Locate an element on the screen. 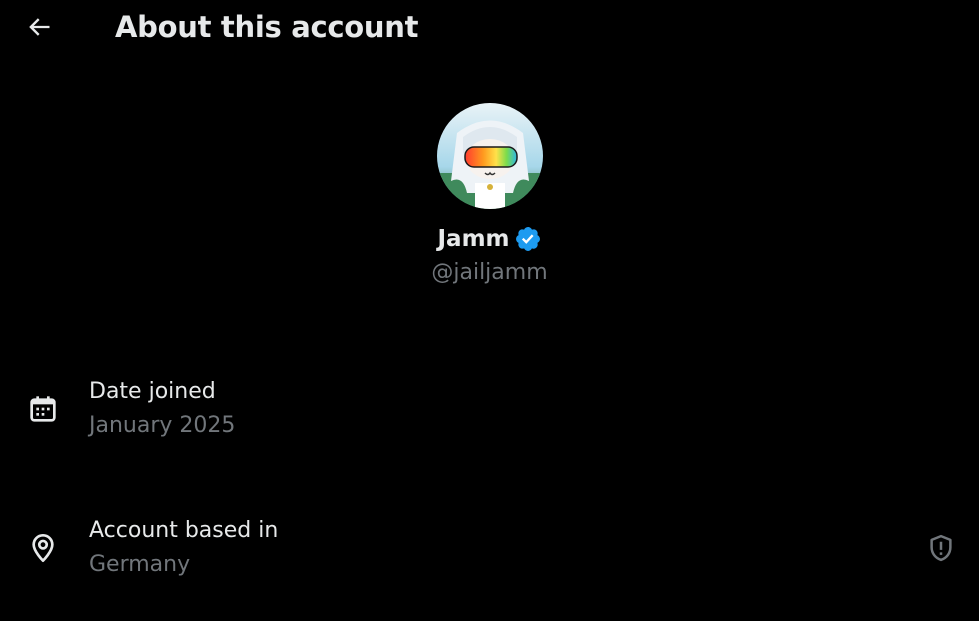 This screenshot has height=621, width=979. account-based-in-value: Germany is located at coordinates (140, 564).